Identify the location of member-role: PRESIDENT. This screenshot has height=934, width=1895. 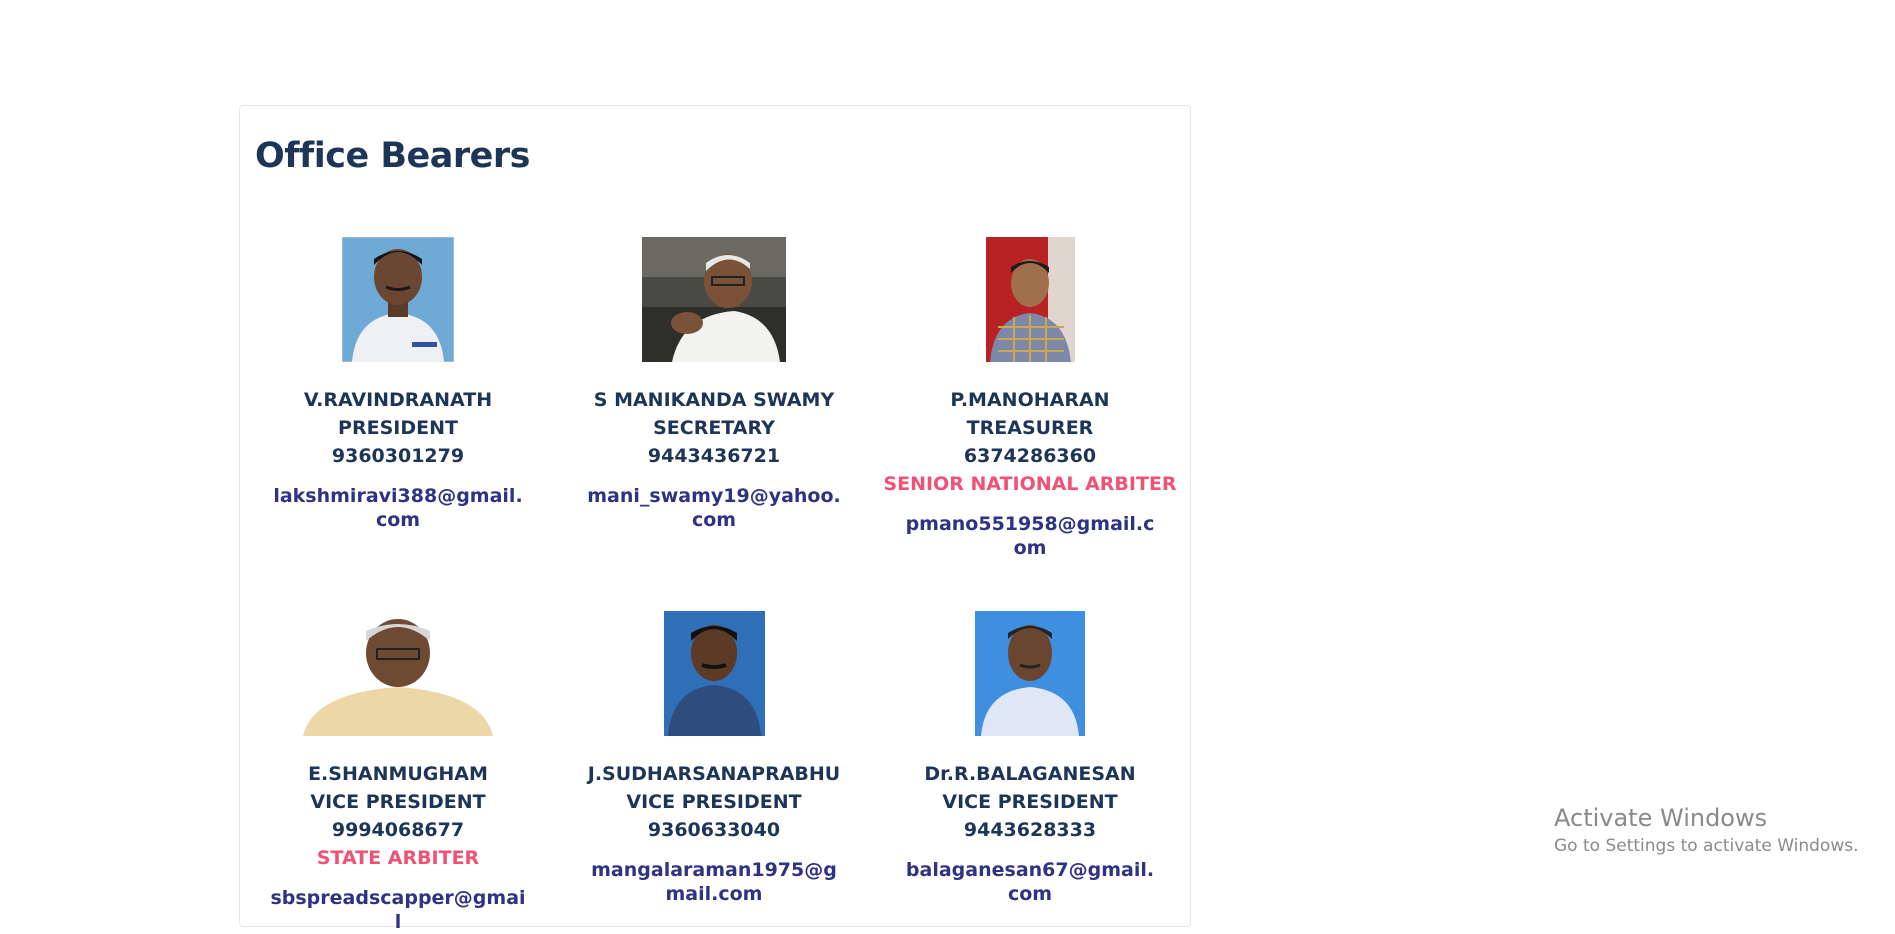
(398, 428).